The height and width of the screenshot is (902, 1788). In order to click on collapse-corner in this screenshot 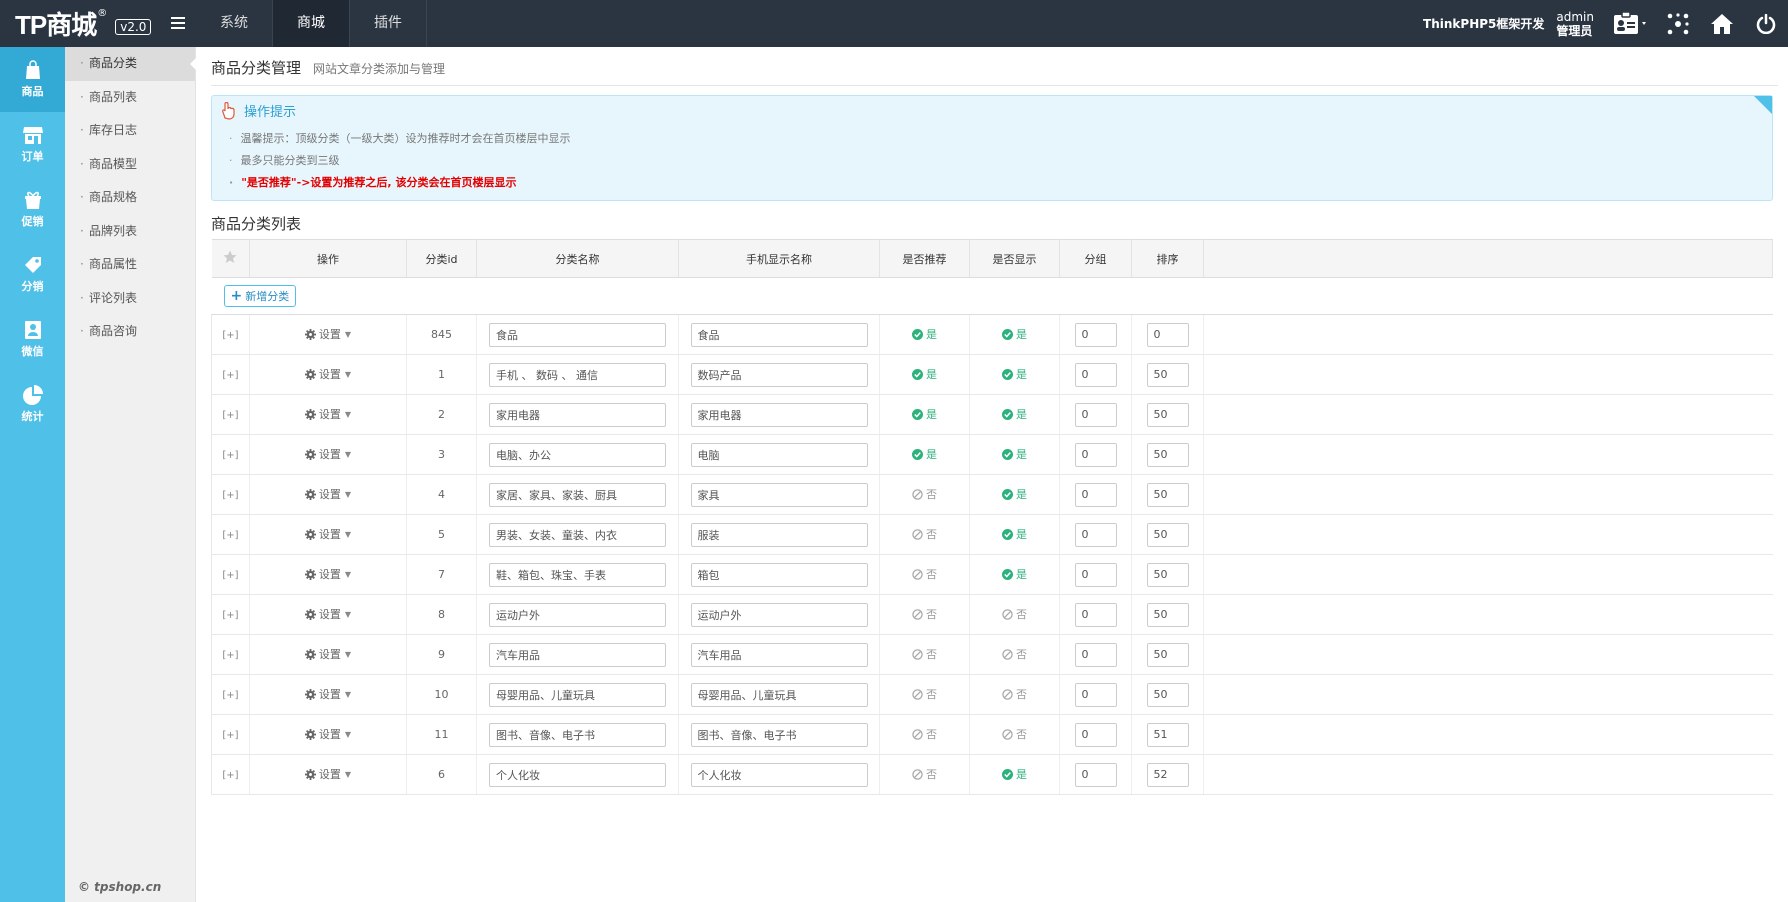, I will do `click(1763, 105)`.